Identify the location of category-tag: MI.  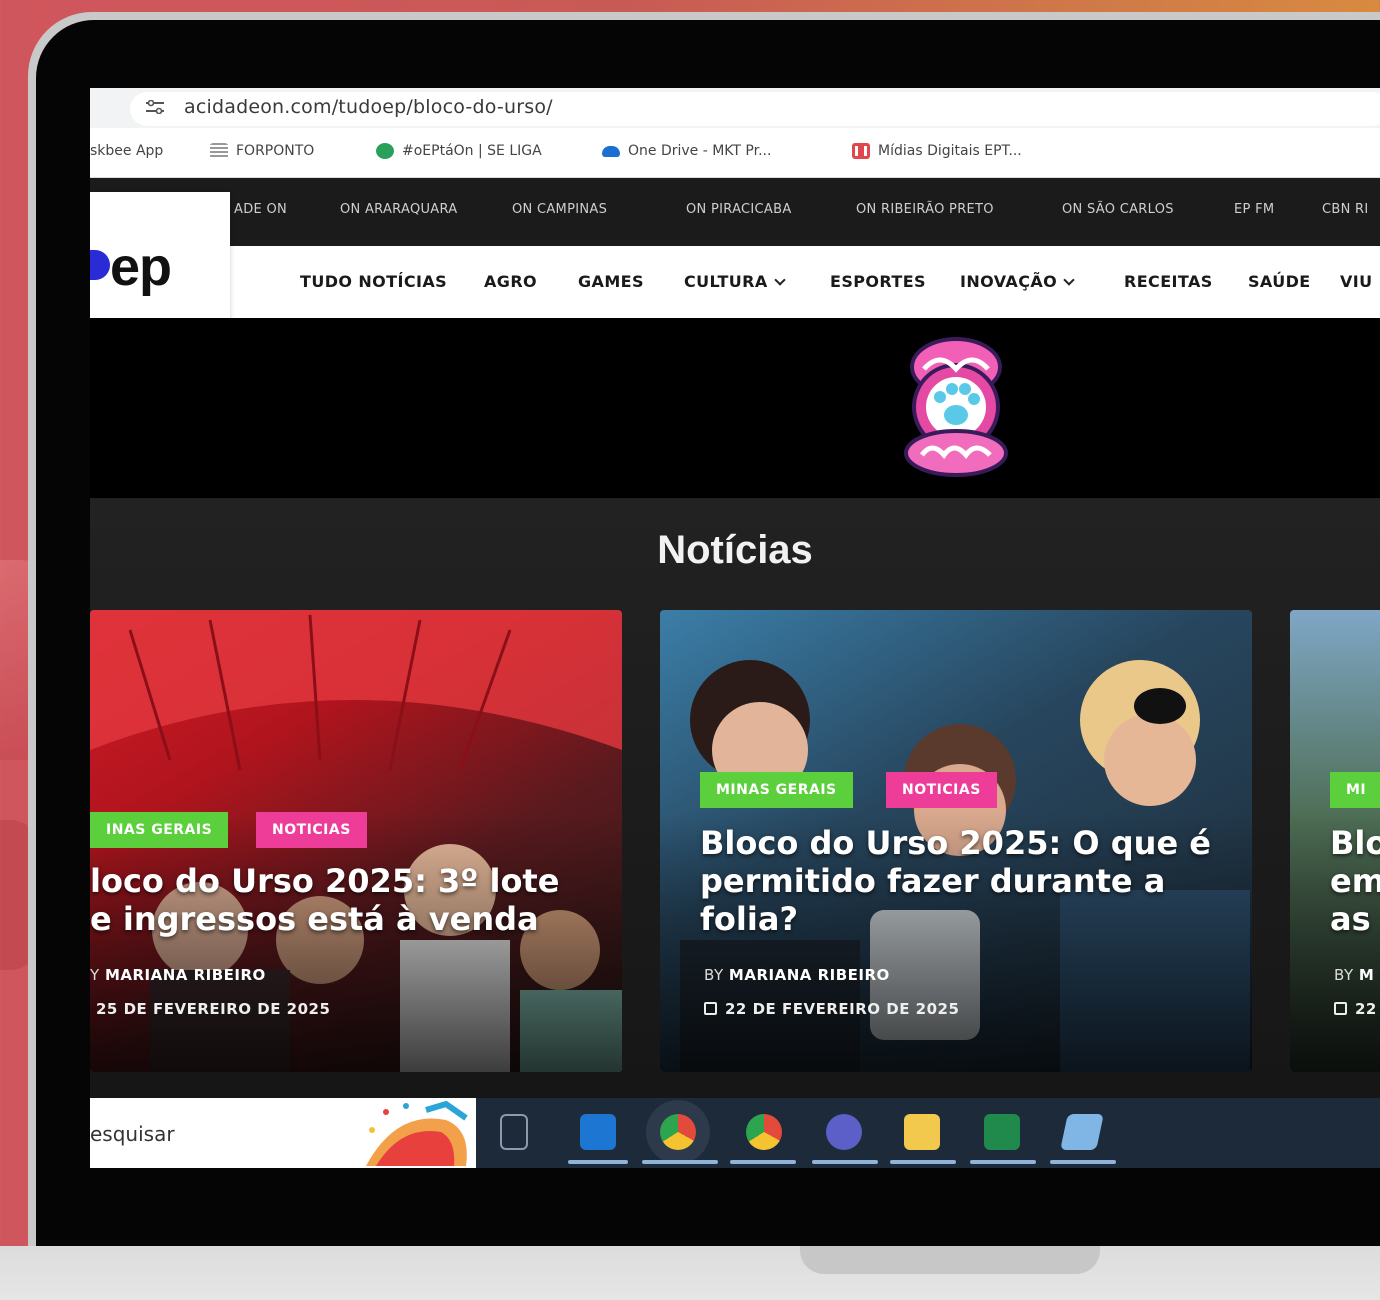
(1355, 790).